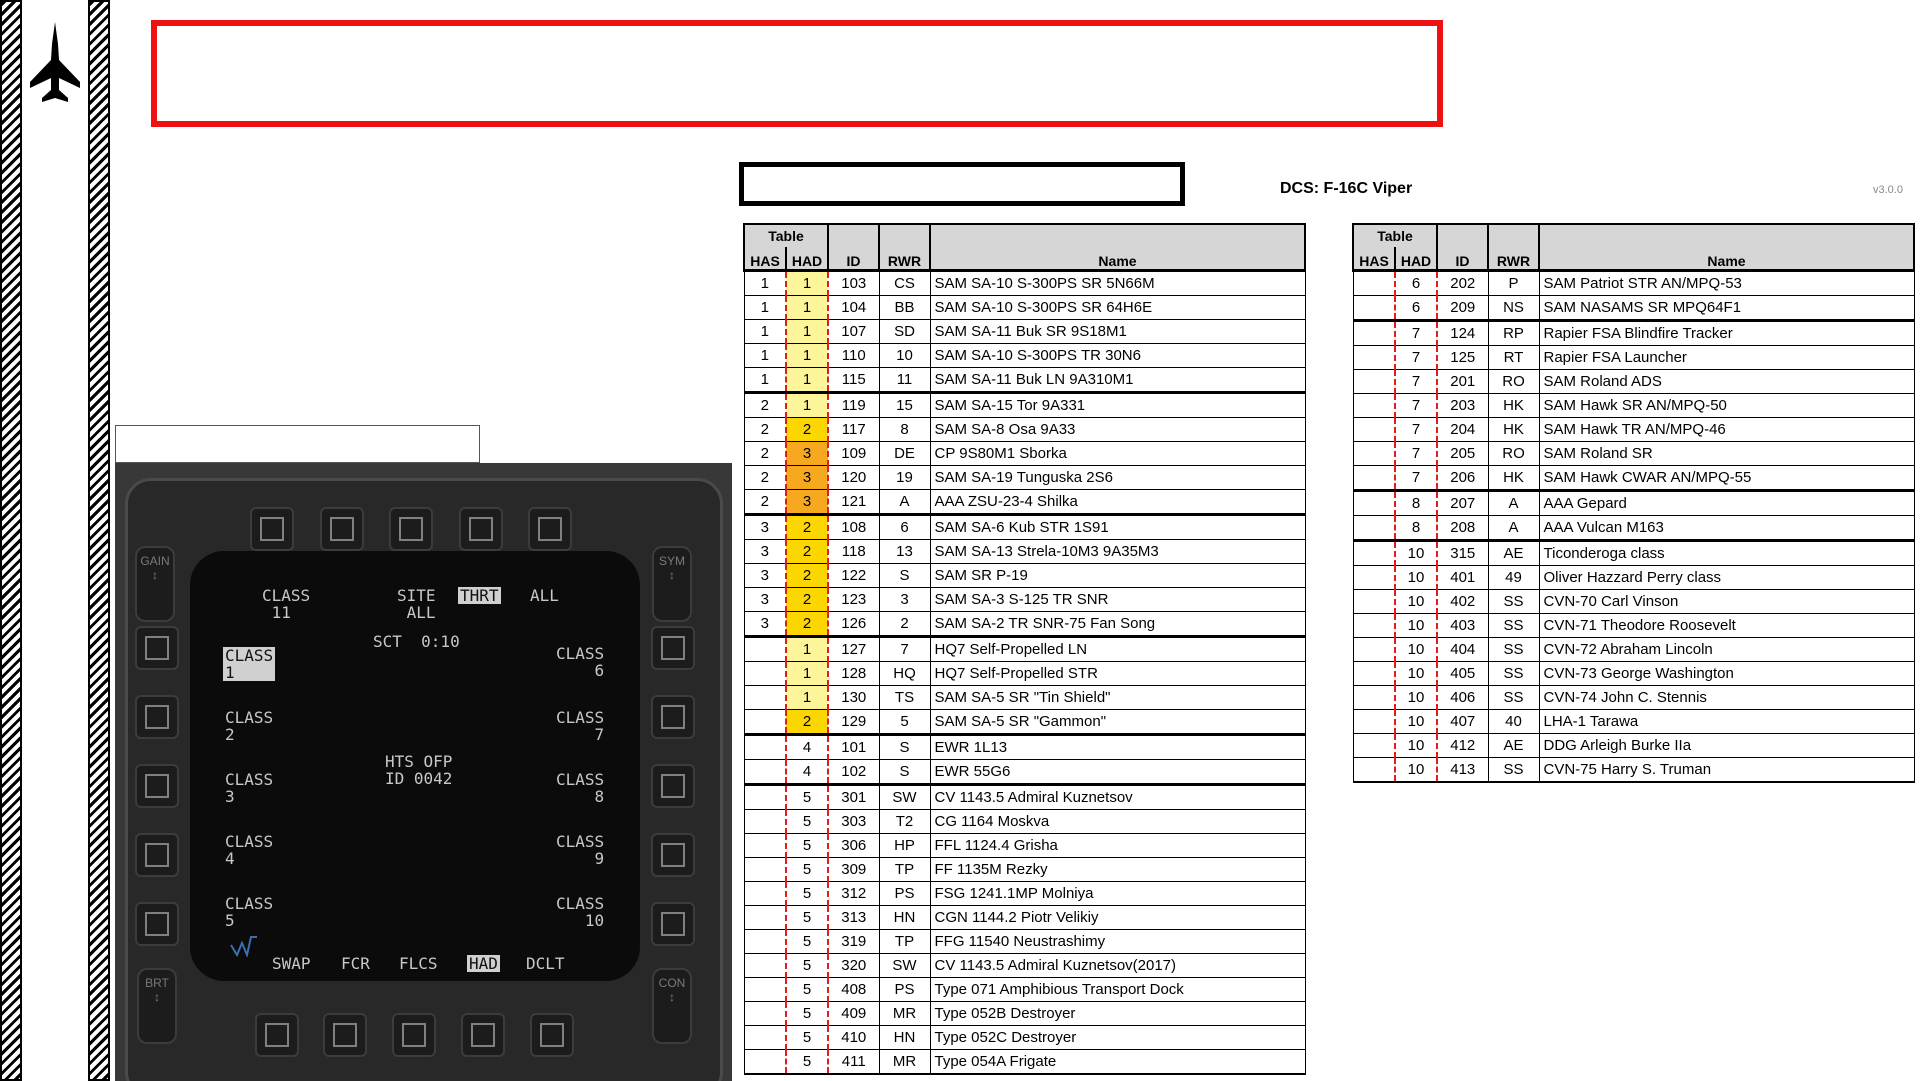 This screenshot has width=1921, height=1081. What do you see at coordinates (1462, 649) in the screenshot?
I see `id-cell: 404` at bounding box center [1462, 649].